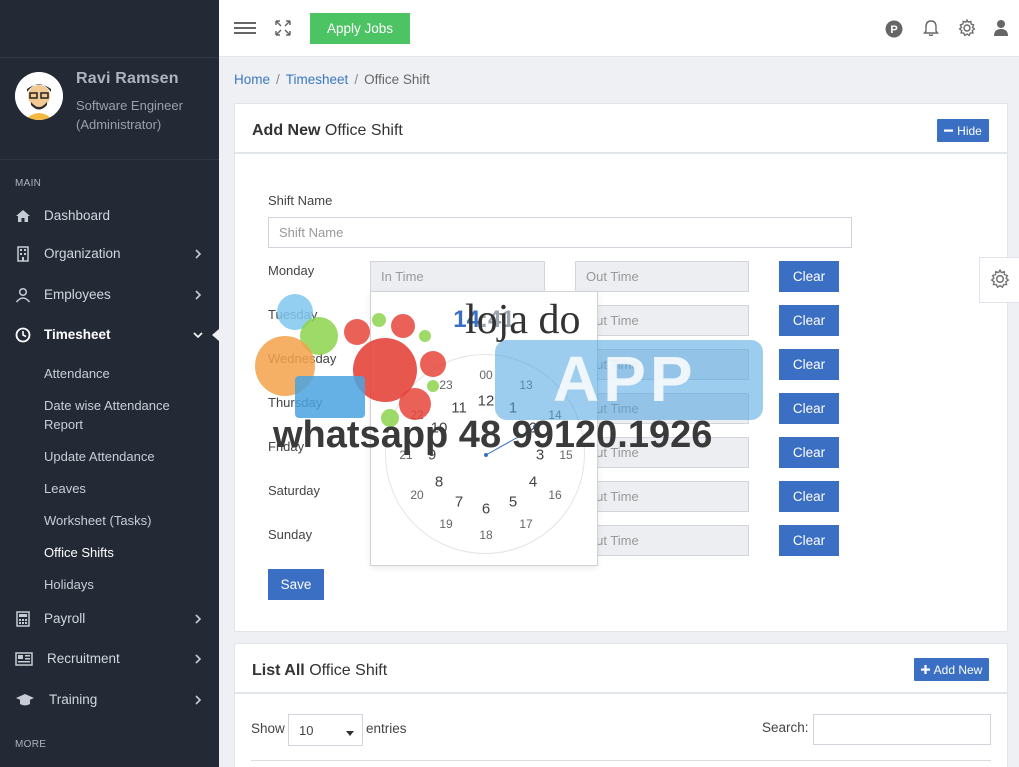  Describe the element at coordinates (69, 584) in the screenshot. I see `sidebar-subitem-holidays: Holidays` at that location.